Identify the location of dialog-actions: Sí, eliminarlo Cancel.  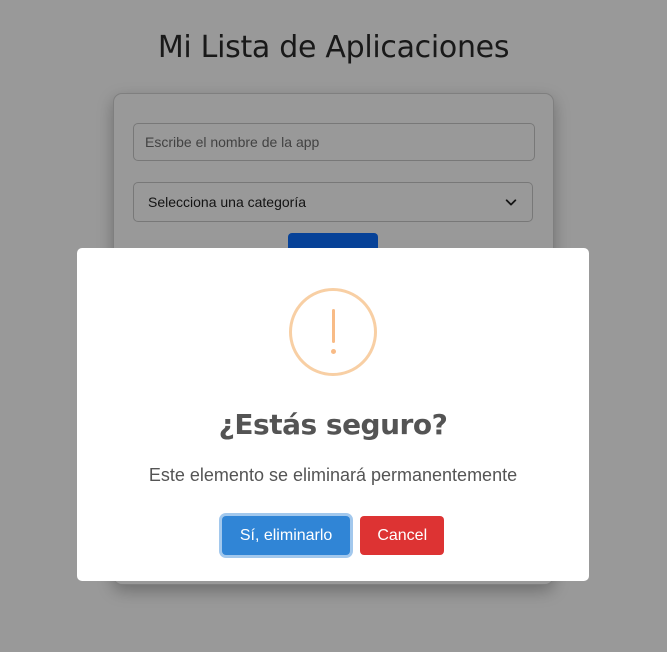
(333, 536).